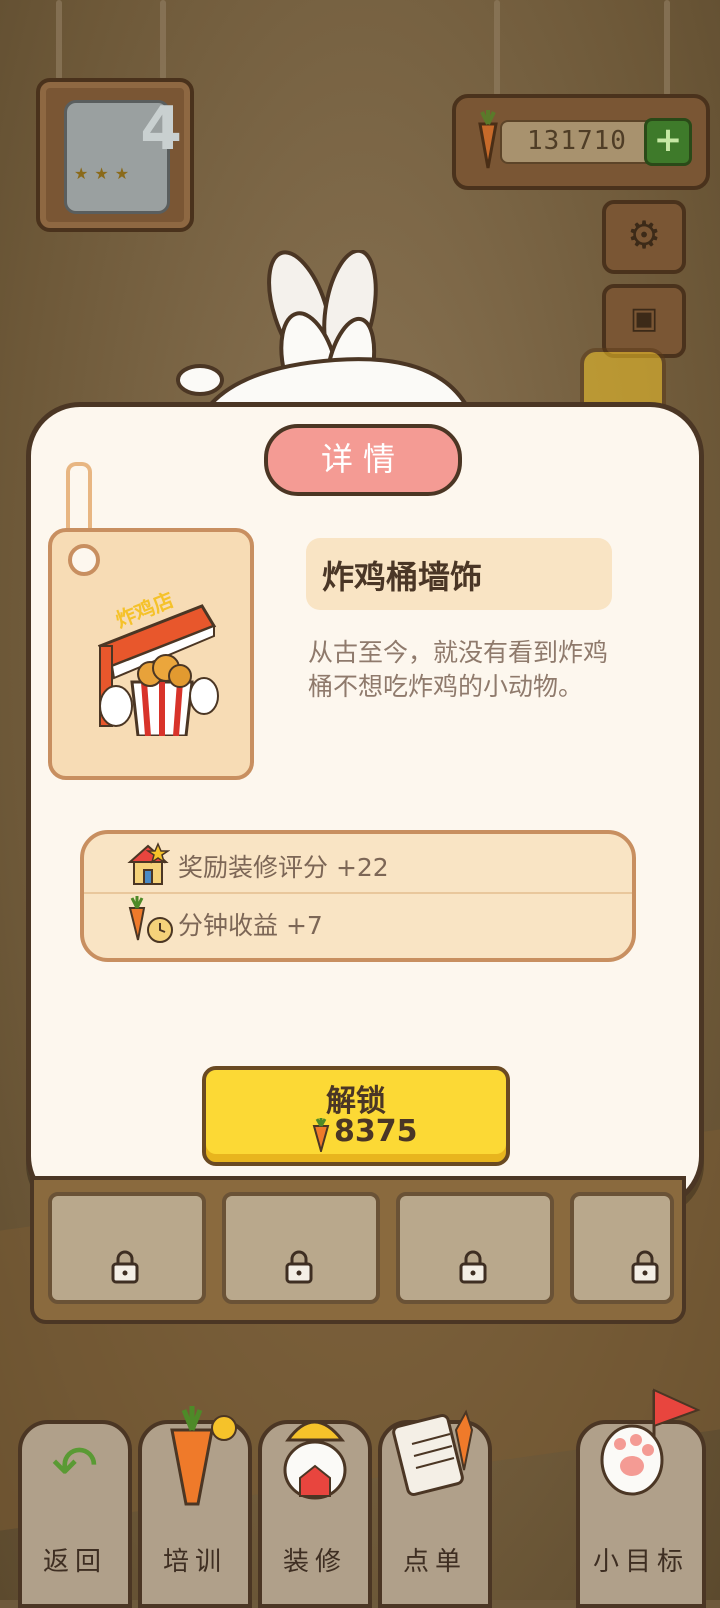 This screenshot has width=720, height=1608. I want to click on nav-label: 小目标, so click(640, 1562).